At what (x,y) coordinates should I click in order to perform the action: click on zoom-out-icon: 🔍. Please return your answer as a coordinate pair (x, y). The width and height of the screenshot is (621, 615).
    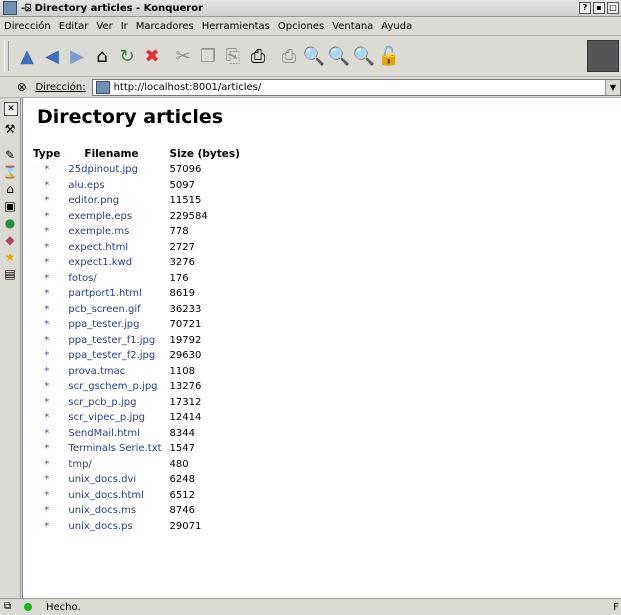
    Looking at the image, I should click on (364, 56).